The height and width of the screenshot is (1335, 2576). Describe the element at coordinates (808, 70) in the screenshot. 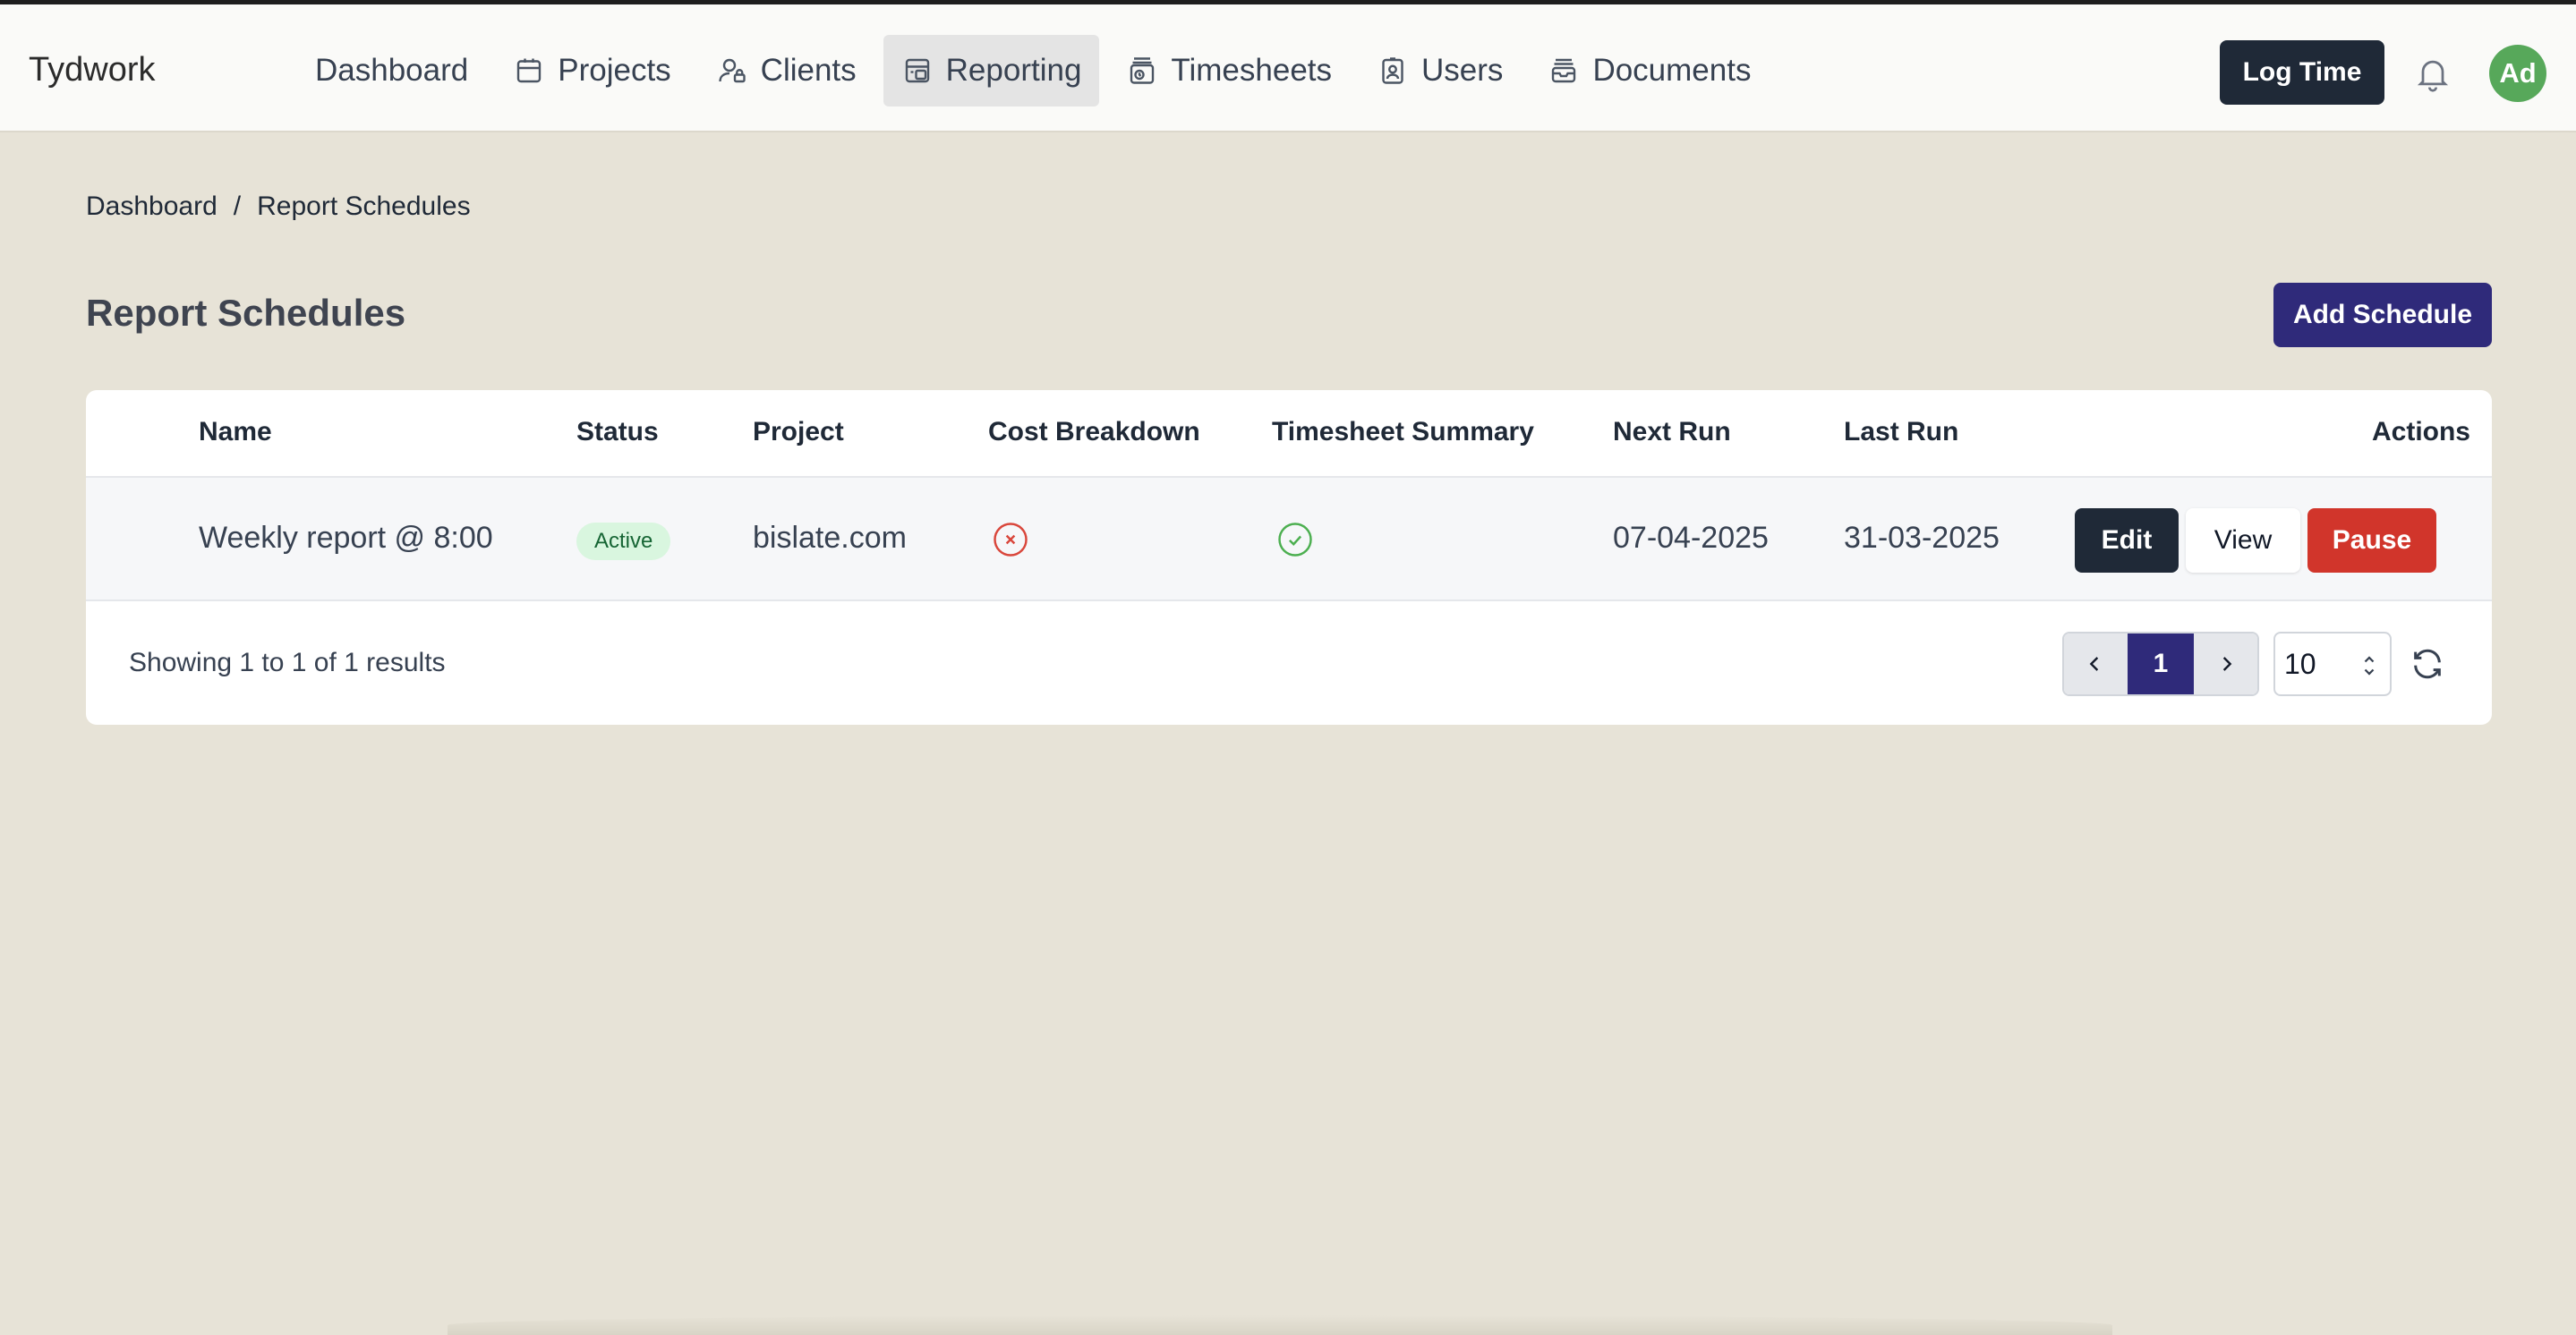

I see `nav-clients-label: Clients` at that location.